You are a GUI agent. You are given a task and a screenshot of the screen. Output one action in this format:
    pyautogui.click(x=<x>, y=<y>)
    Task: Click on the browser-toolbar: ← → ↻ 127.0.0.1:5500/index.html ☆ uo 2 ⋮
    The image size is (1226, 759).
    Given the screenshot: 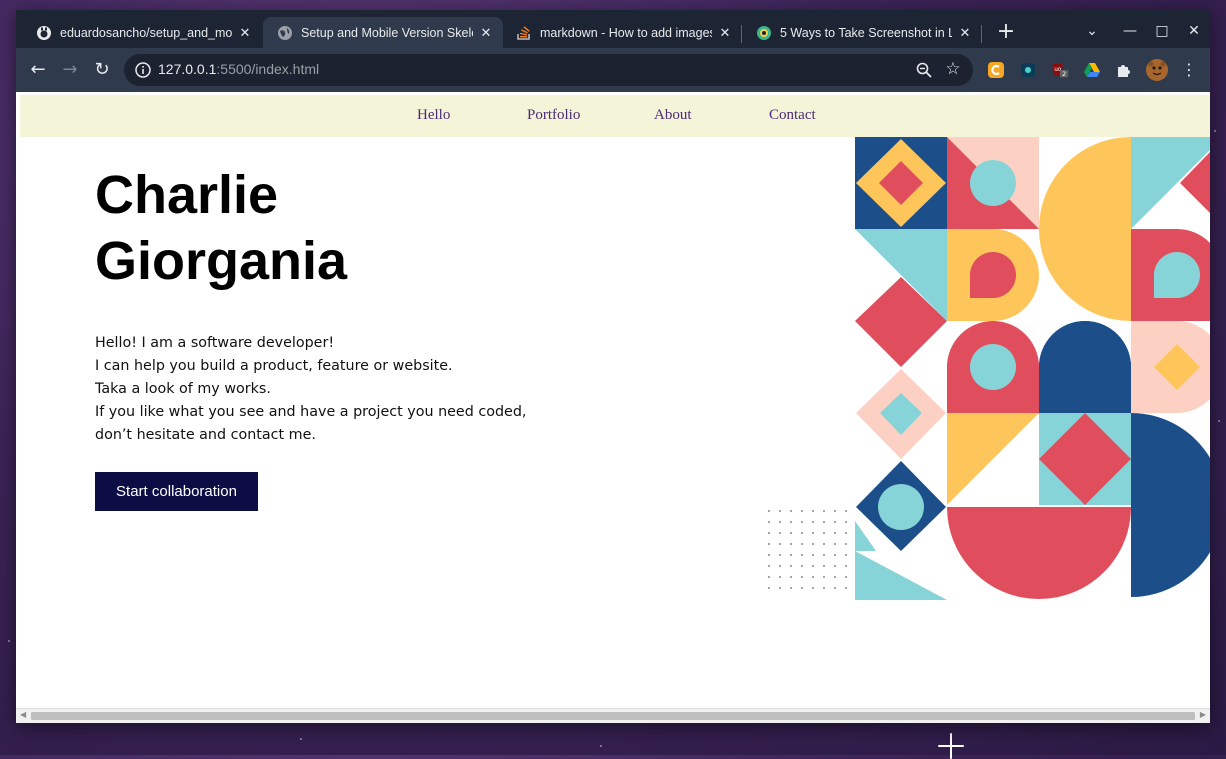 What is the action you would take?
    pyautogui.click(x=613, y=70)
    